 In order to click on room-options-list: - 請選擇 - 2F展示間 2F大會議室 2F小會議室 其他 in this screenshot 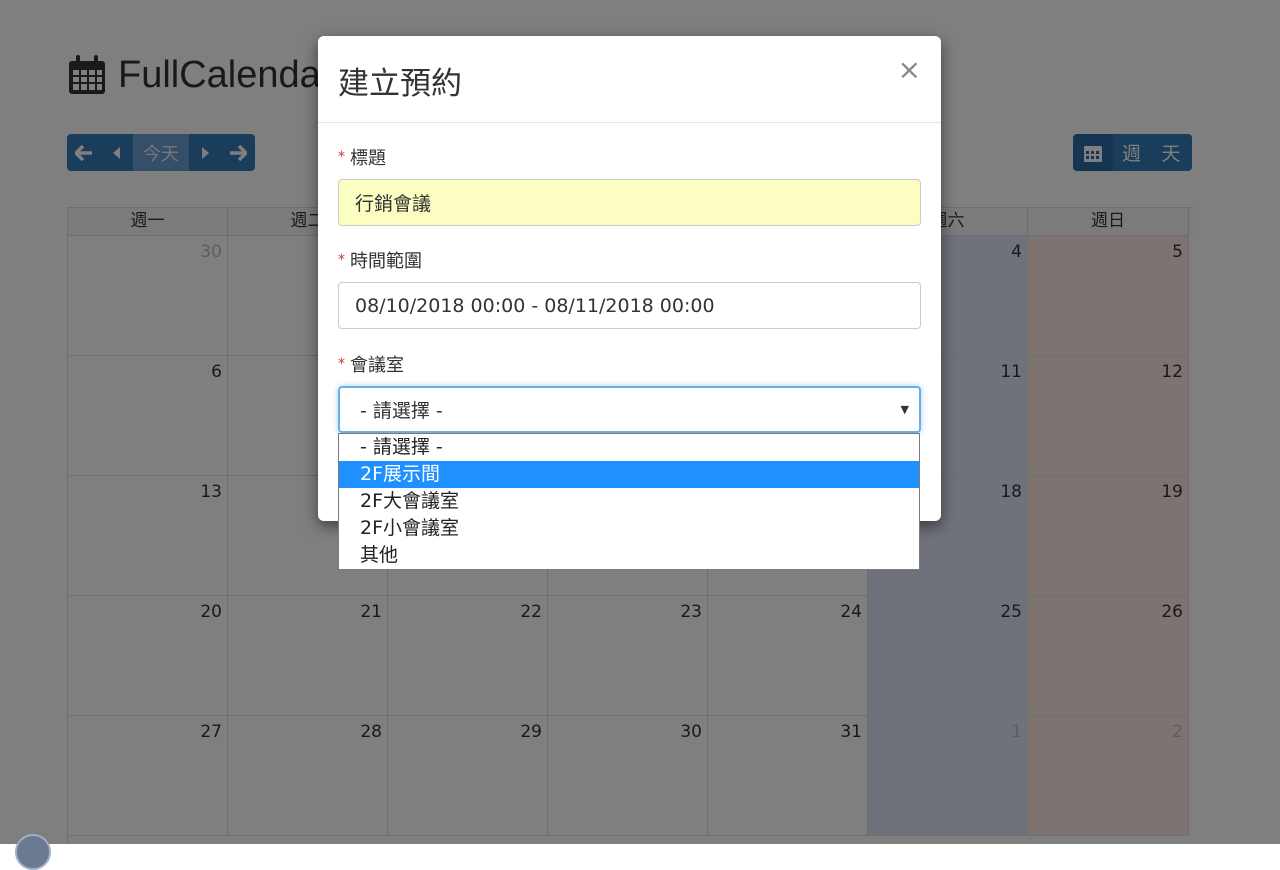, I will do `click(629, 501)`.